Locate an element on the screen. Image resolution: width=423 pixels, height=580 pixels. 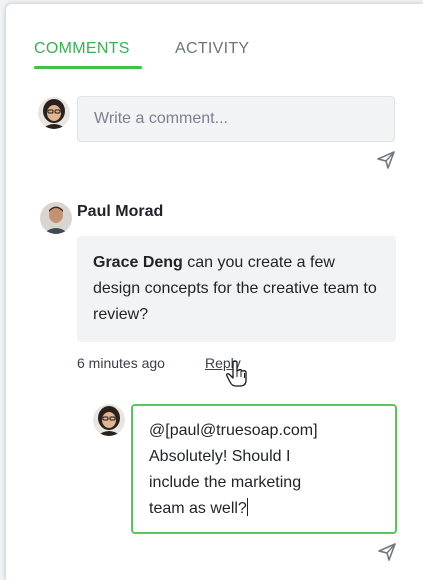
comment-input is located at coordinates (236, 119).